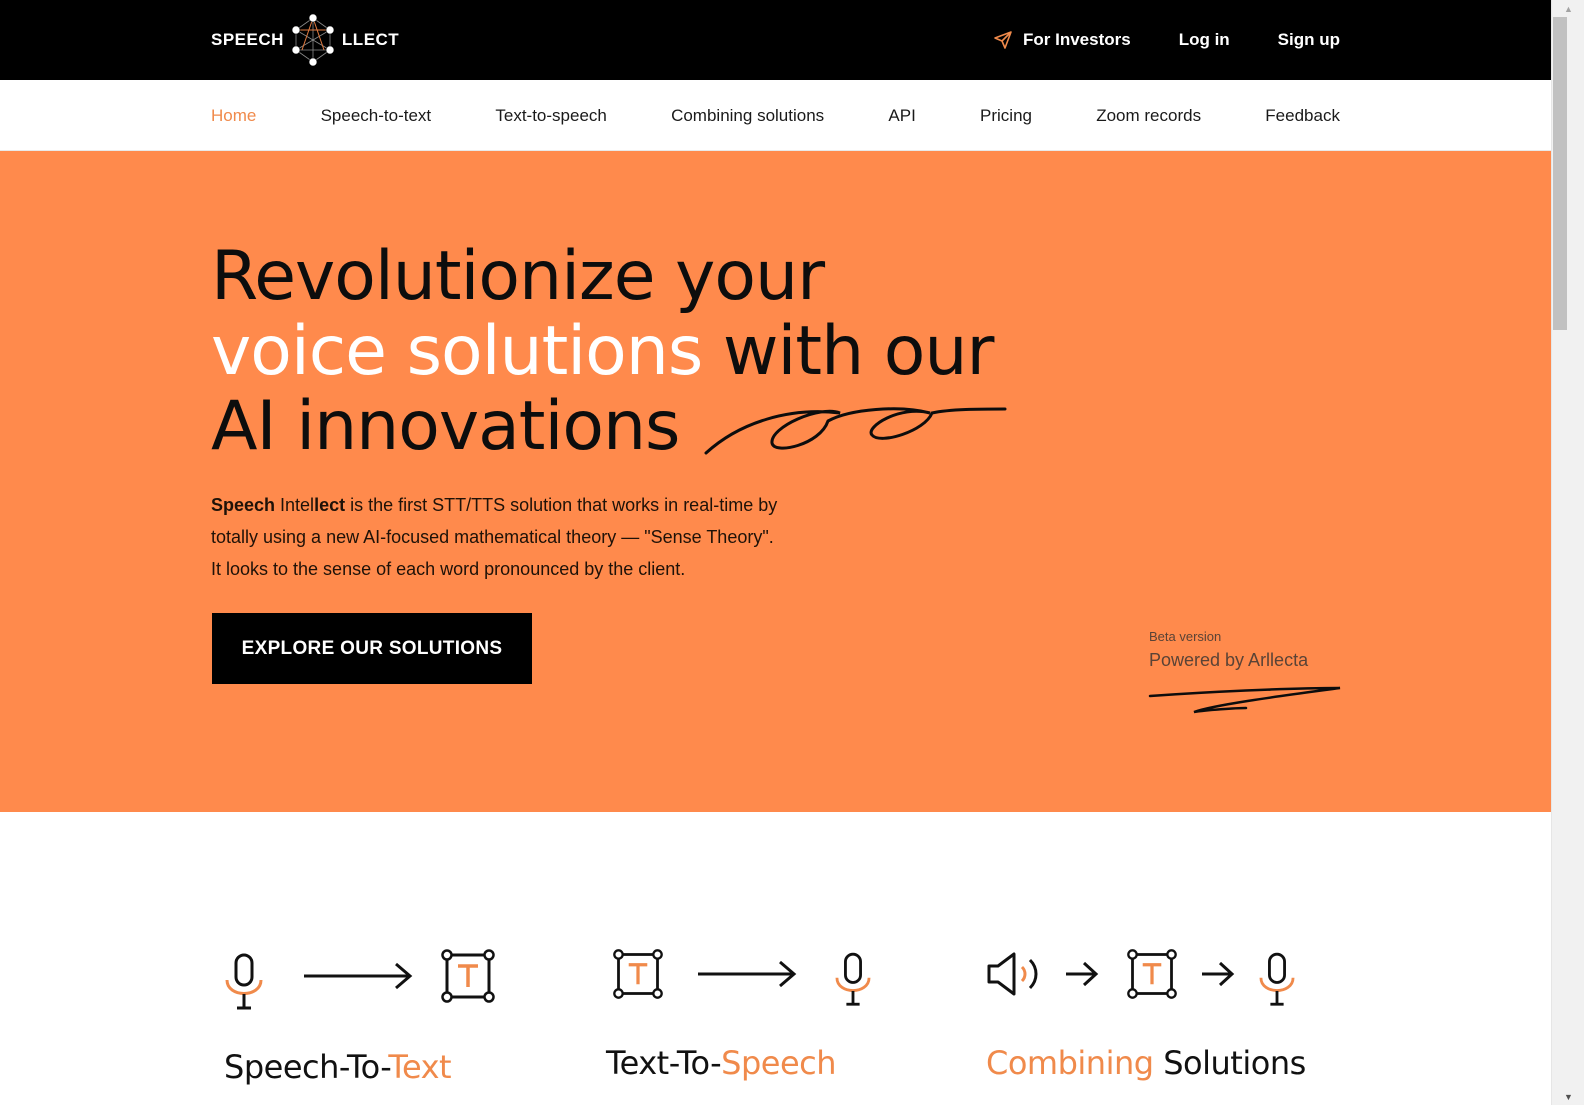 This screenshot has height=1105, width=1584. What do you see at coordinates (1185, 636) in the screenshot?
I see `beta-version-label: Beta version` at bounding box center [1185, 636].